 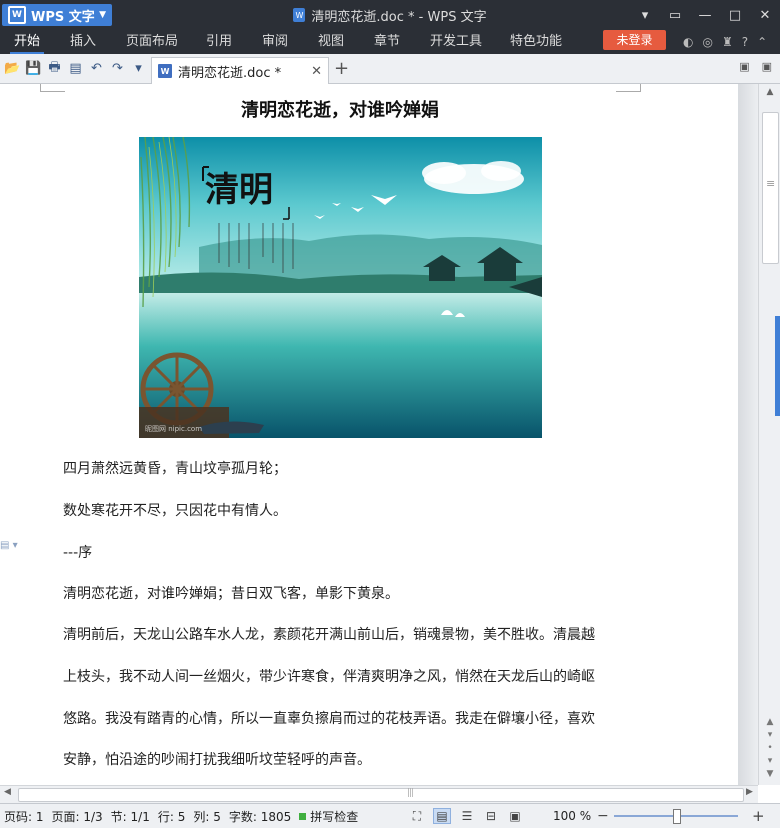 What do you see at coordinates (688, 42) in the screenshot?
I see `skin-icon: ◐` at bounding box center [688, 42].